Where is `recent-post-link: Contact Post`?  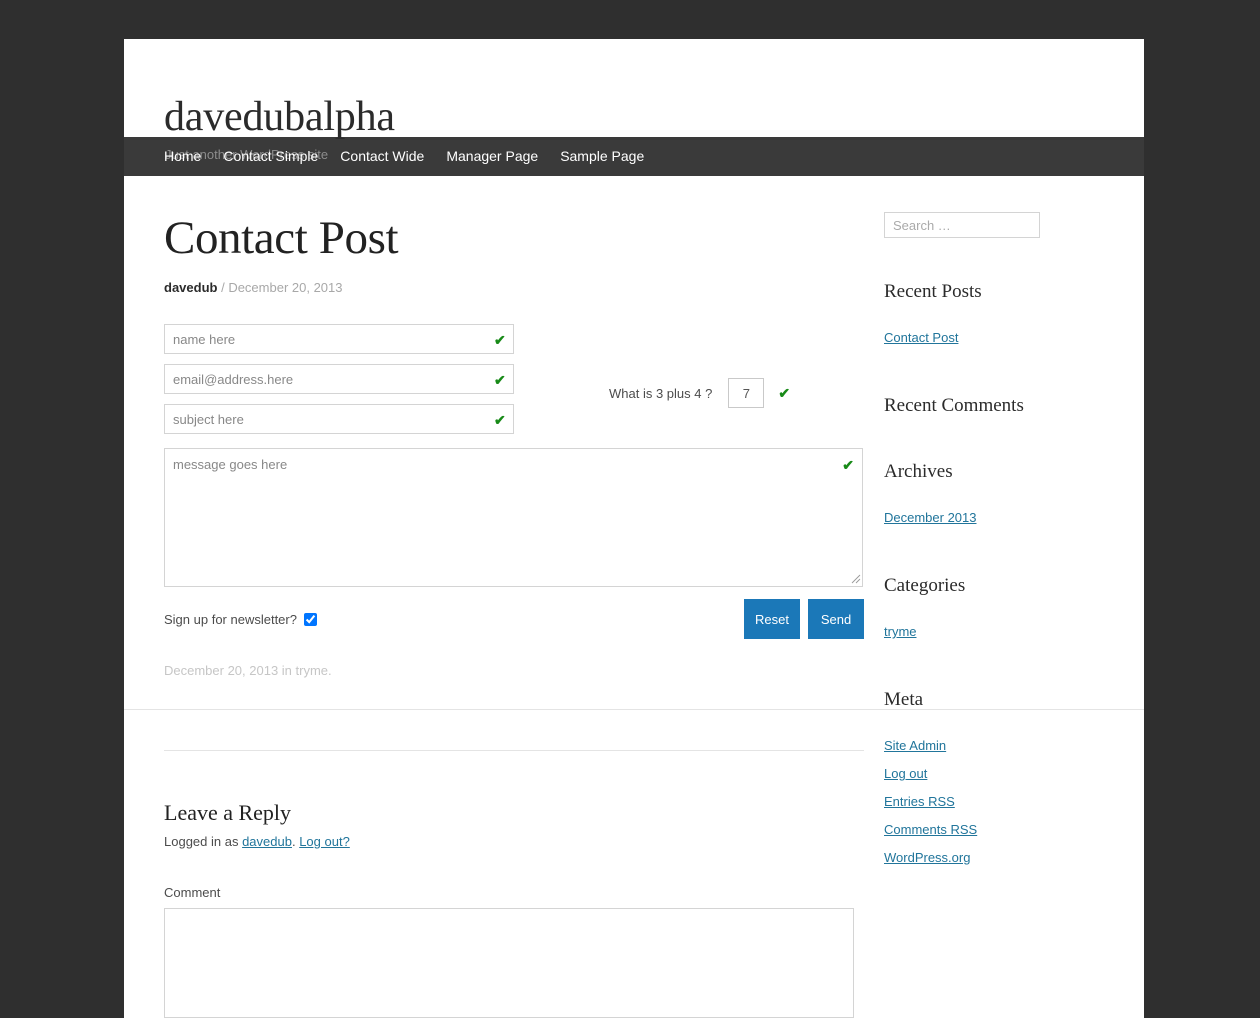 recent-post-link: Contact Post is located at coordinates (921, 337).